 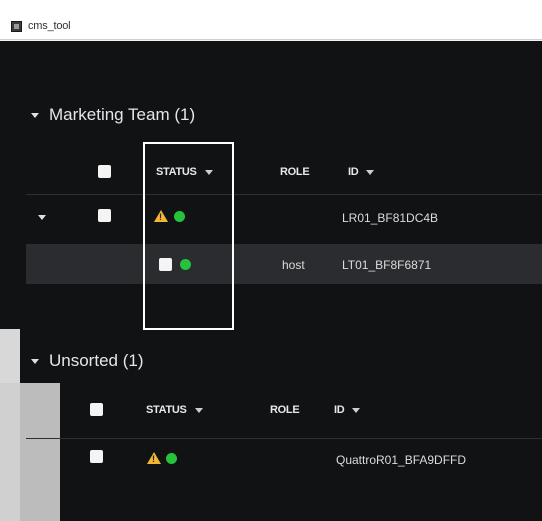 I want to click on table-row: LR01_BF81DC4B, so click(x=284, y=217).